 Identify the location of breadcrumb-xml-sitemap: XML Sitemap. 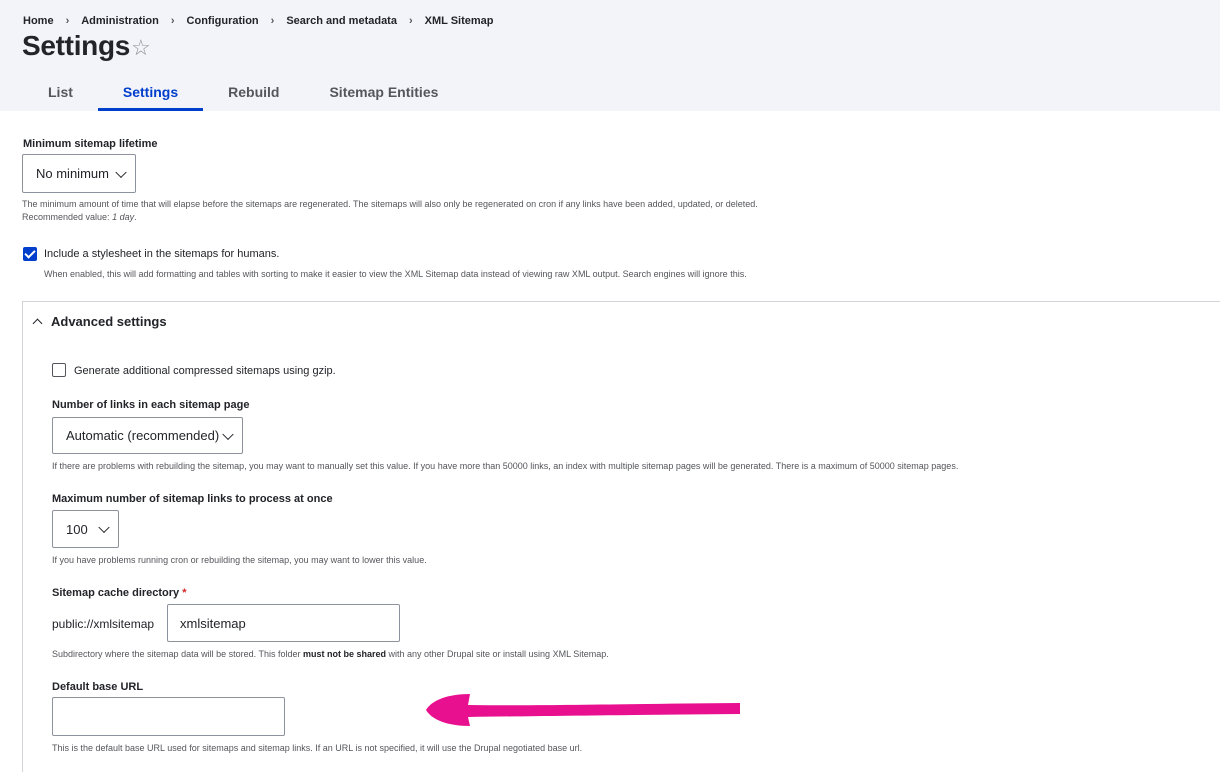
(459, 21).